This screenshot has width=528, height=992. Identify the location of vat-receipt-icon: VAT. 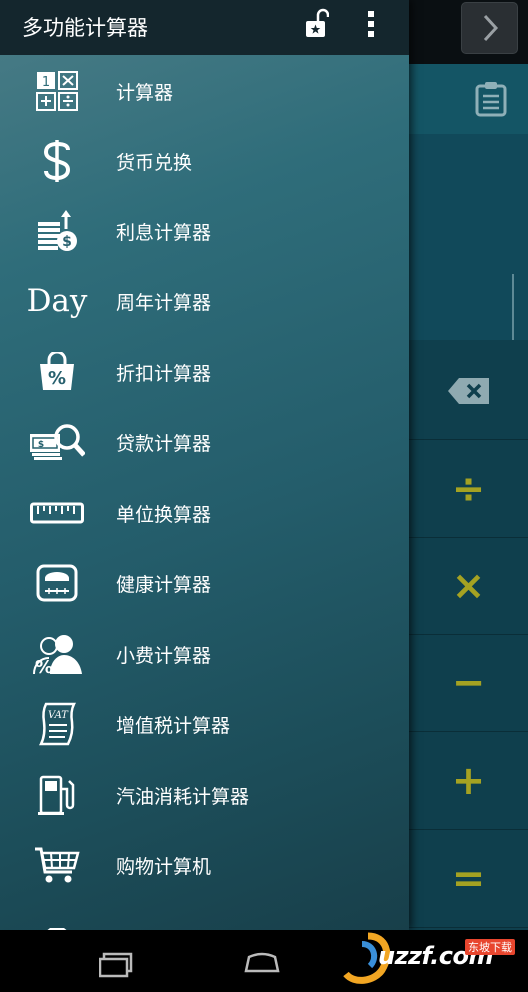
(57, 724).